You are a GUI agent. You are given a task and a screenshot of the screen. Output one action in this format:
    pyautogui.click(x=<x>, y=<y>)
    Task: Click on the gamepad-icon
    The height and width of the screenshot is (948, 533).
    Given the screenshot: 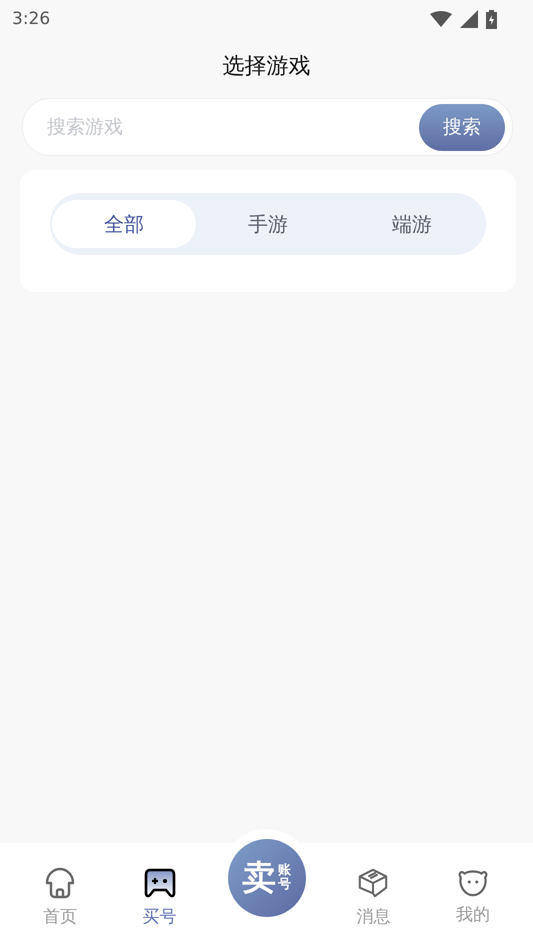 What is the action you would take?
    pyautogui.click(x=160, y=883)
    